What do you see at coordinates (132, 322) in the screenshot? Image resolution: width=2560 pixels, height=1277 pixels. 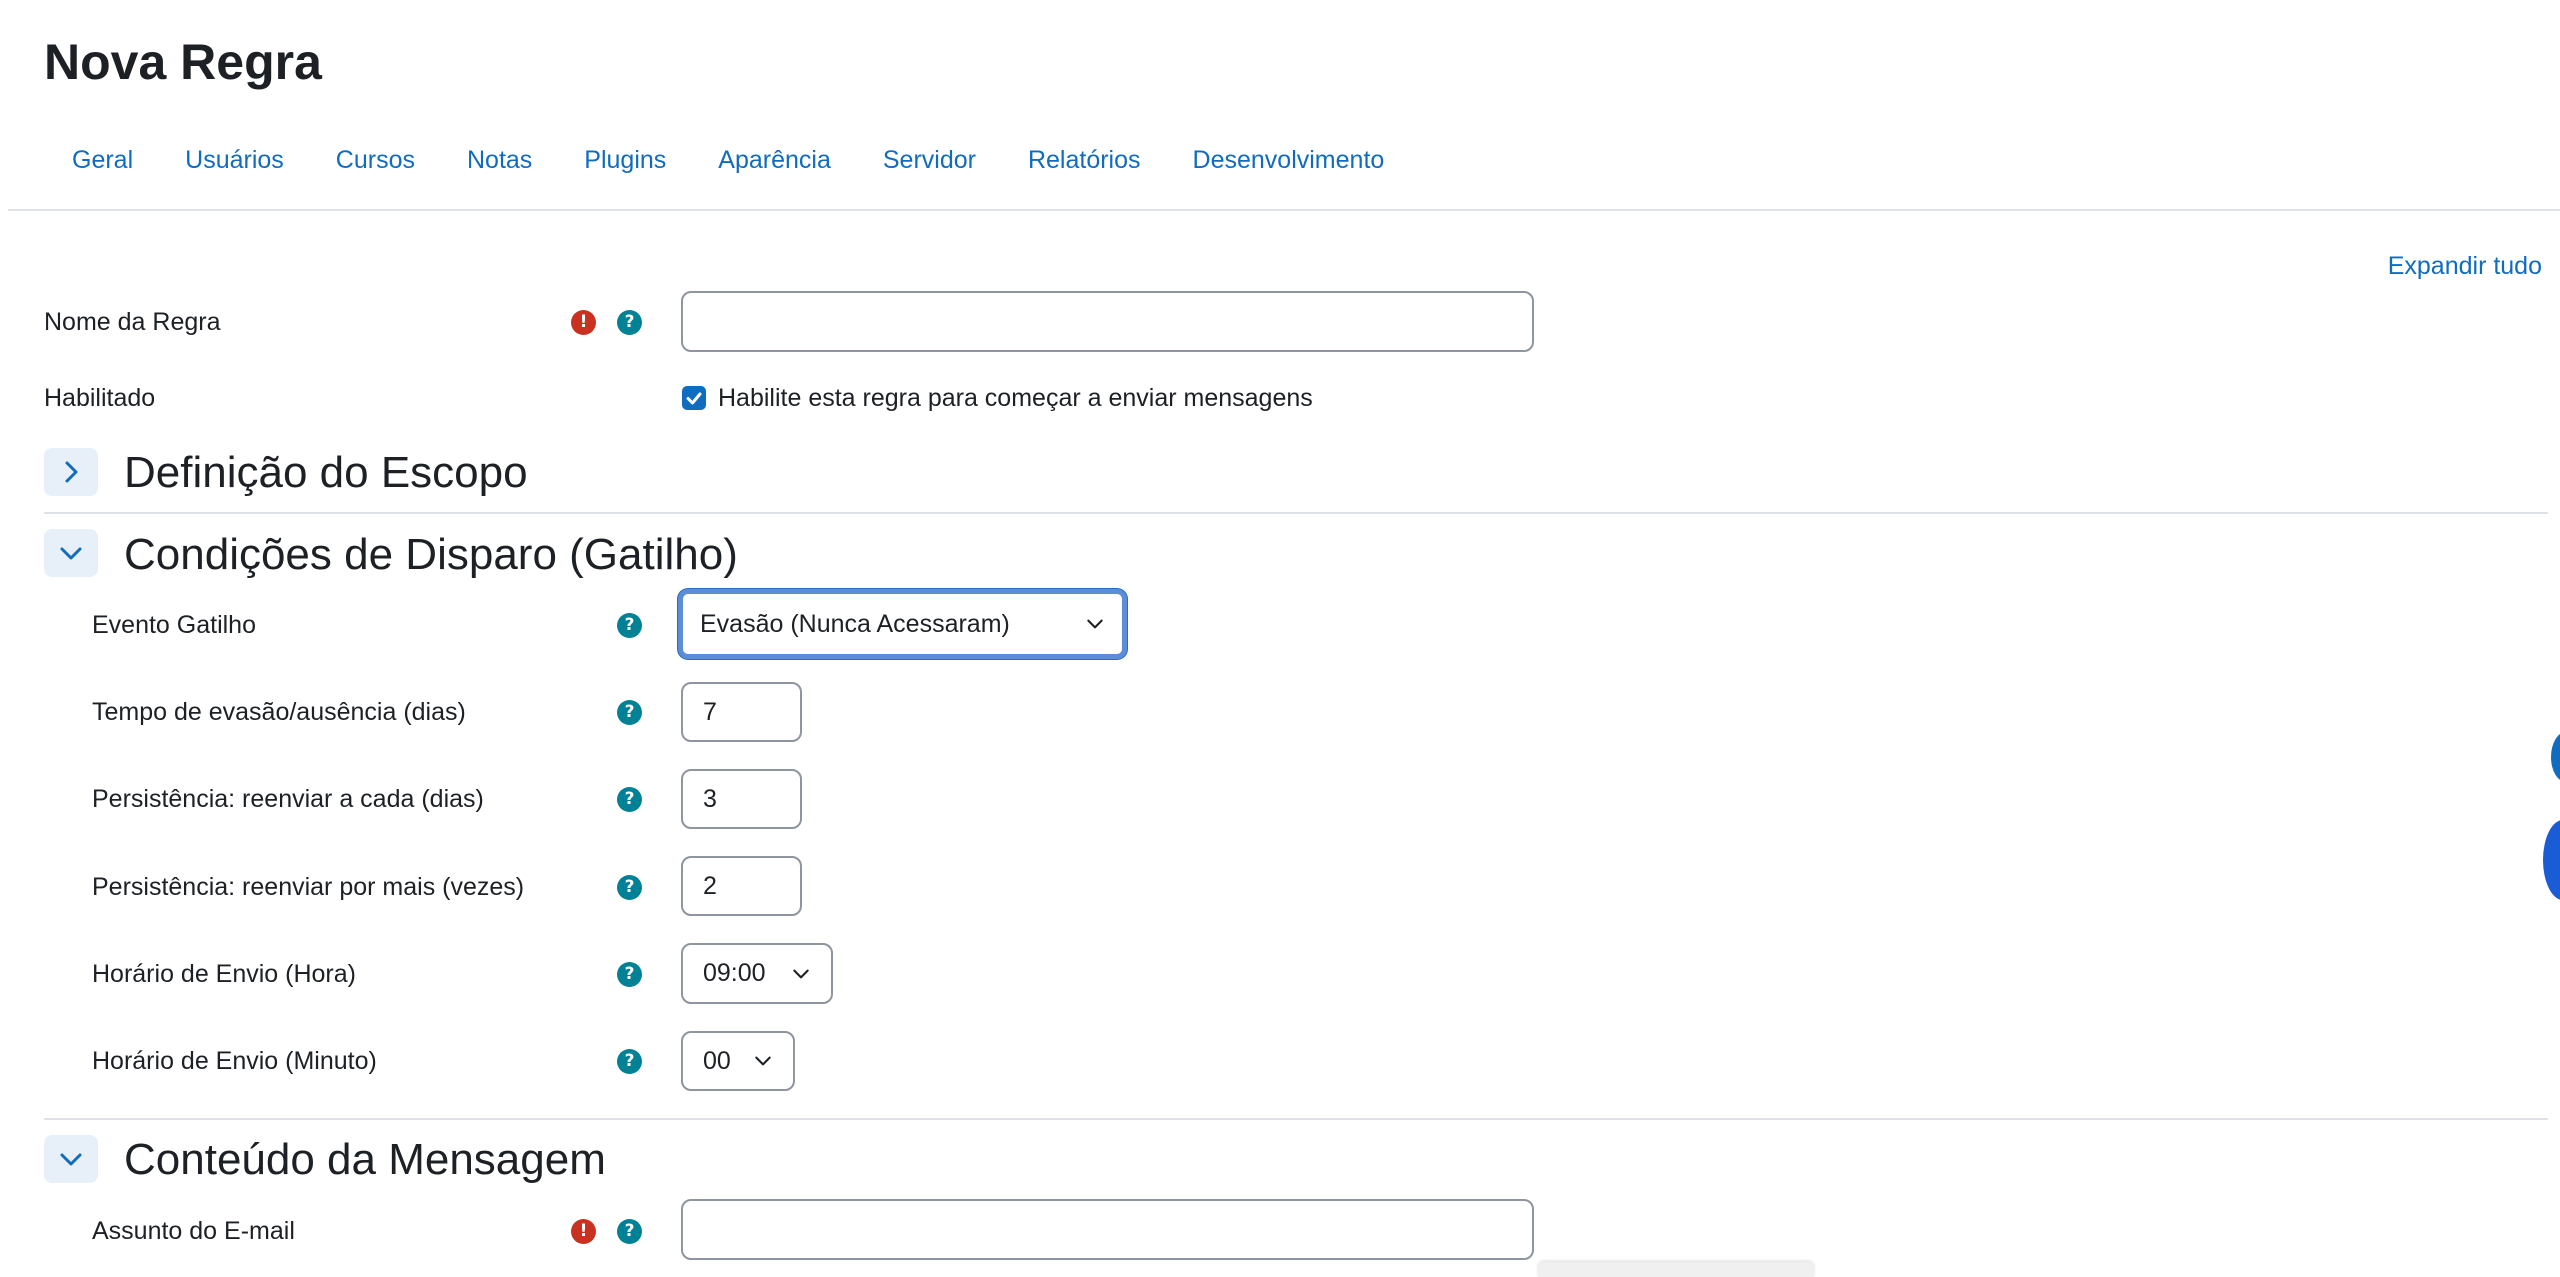 I see `rule-name-label: Nome da Regra` at bounding box center [132, 322].